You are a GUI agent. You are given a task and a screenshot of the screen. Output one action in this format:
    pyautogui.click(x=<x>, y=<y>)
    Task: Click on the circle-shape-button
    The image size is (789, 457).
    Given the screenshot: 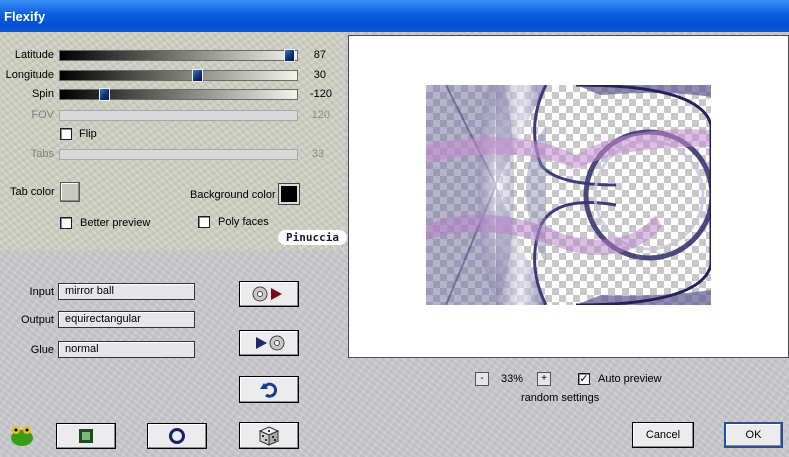 What is the action you would take?
    pyautogui.click(x=177, y=436)
    